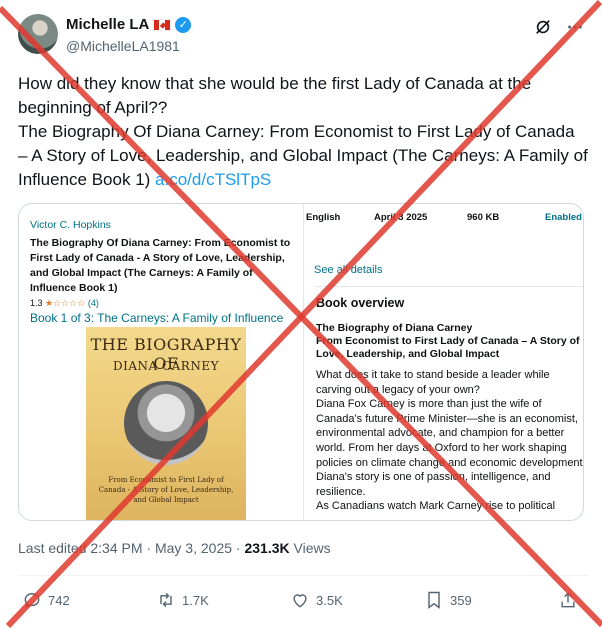 The height and width of the screenshot is (628, 602). I want to click on action-bar: 742 1.7K 3.5K 359, so click(303, 602).